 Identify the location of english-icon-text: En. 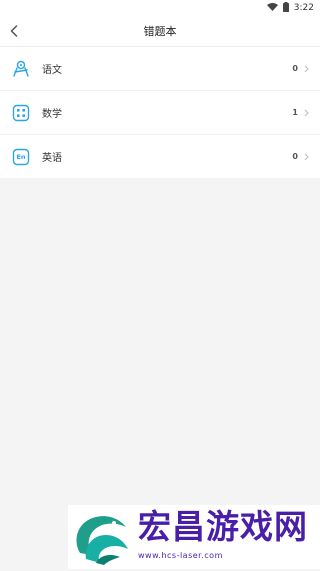
(21, 156).